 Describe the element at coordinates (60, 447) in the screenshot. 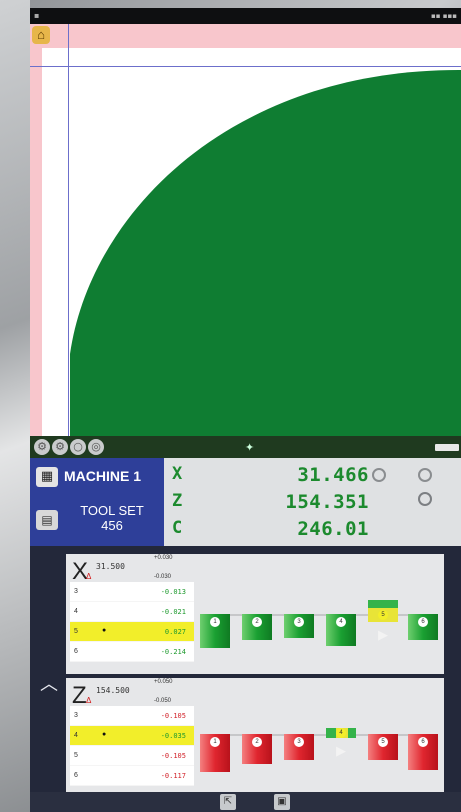

I see `settings-icon: ⚙` at that location.